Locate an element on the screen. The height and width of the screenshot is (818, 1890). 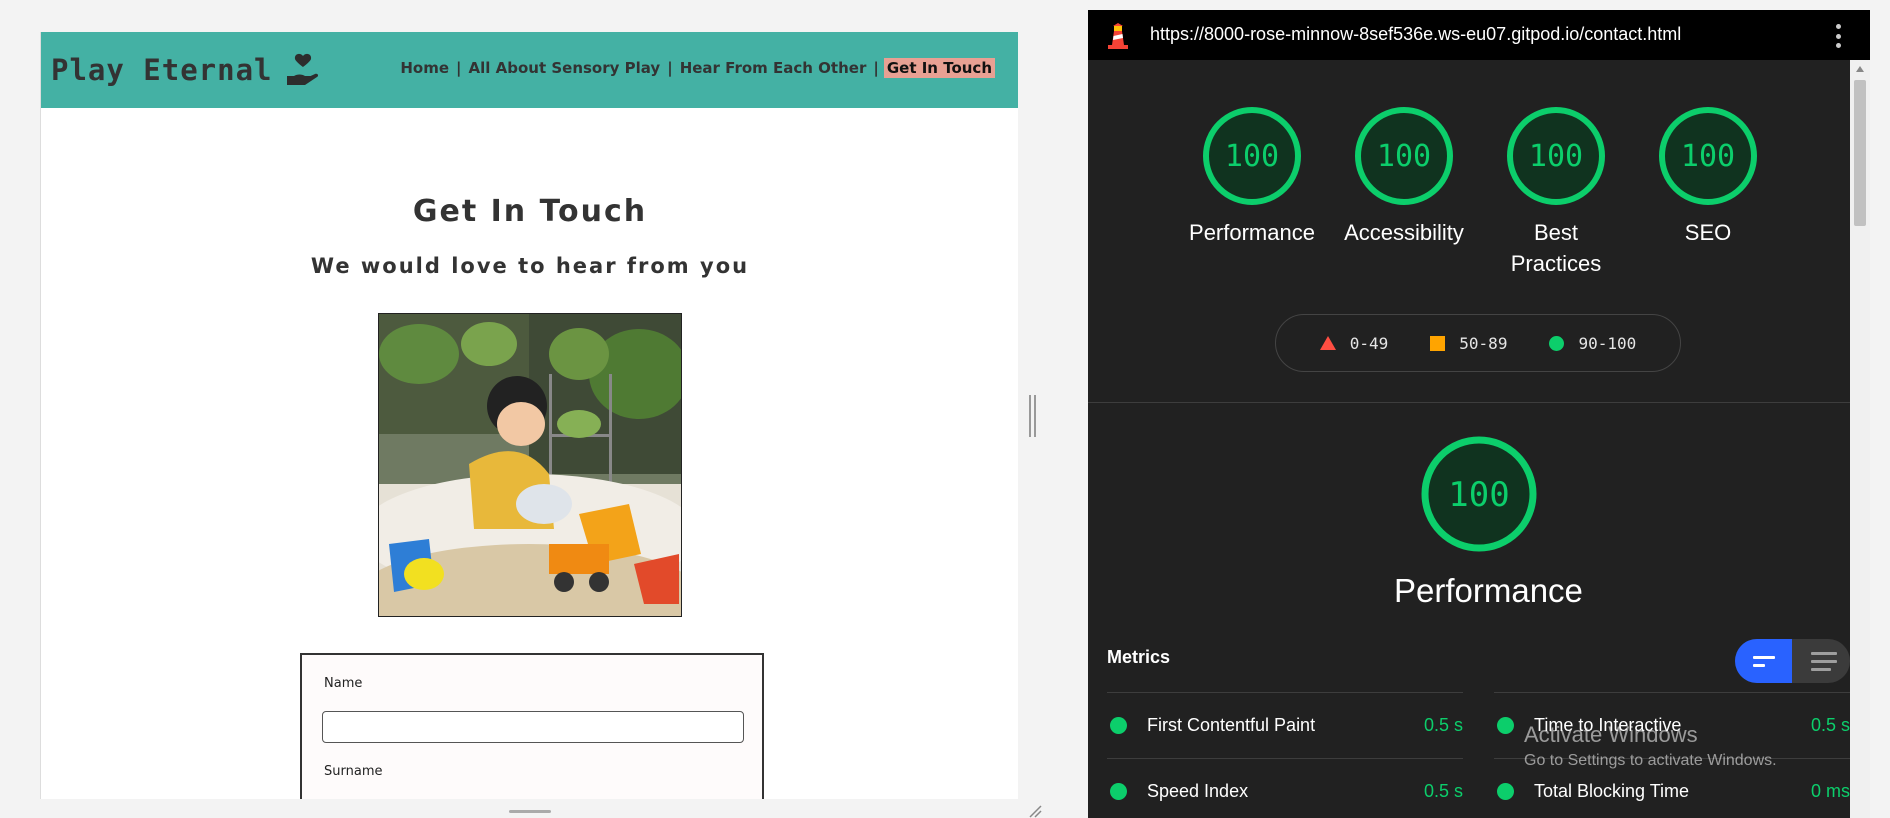
gauge-performance: 100 Performance is located at coordinates (1252, 176).